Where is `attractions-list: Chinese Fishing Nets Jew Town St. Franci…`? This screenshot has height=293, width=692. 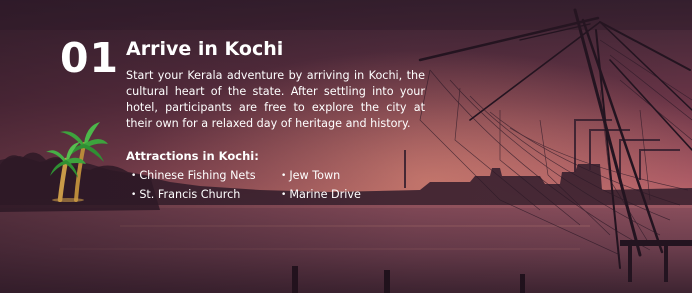 attractions-list: Chinese Fishing Nets Jew Town St. Franci… is located at coordinates (261, 185).